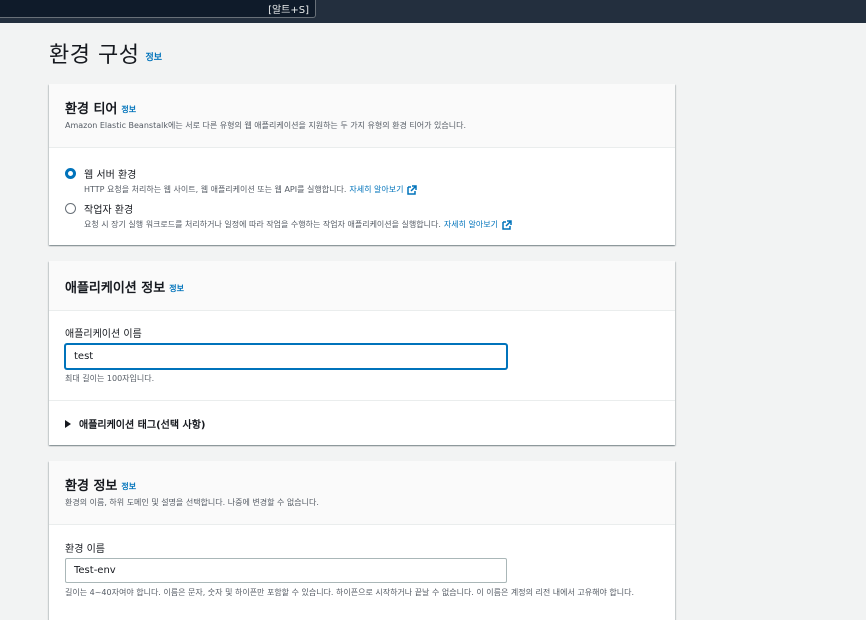  I want to click on radio-button-selected, so click(70, 173).